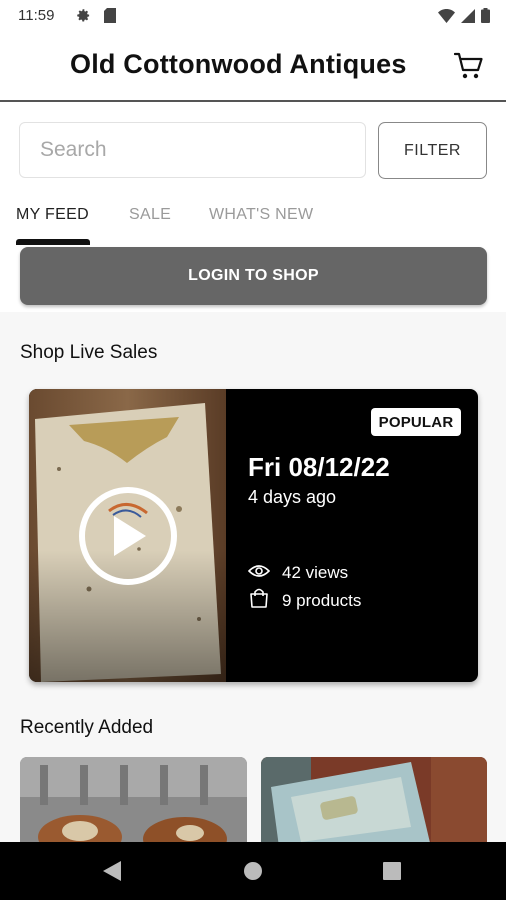  I want to click on live-sale-thumbnail, so click(127, 535).